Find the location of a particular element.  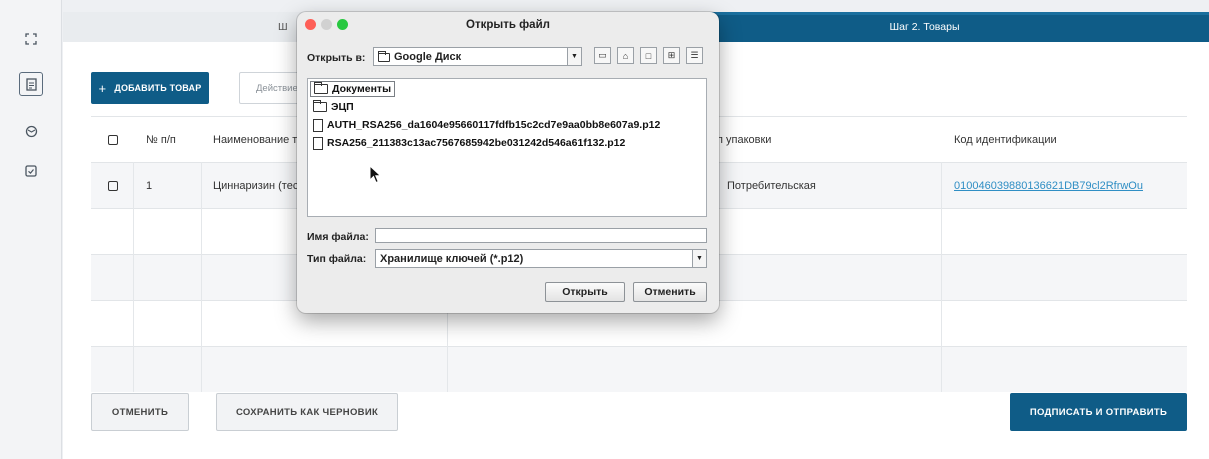

step1-label: Ш is located at coordinates (283, 27).